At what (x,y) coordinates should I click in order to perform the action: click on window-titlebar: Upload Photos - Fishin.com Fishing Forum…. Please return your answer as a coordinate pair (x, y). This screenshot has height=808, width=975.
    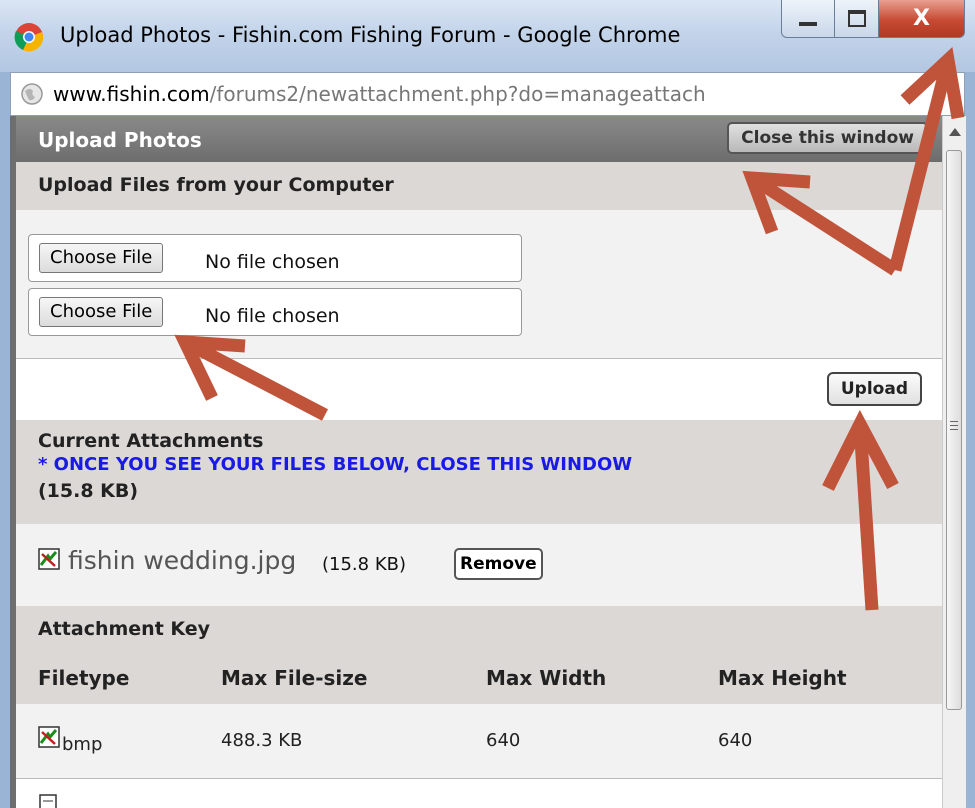
    Looking at the image, I should click on (487, 36).